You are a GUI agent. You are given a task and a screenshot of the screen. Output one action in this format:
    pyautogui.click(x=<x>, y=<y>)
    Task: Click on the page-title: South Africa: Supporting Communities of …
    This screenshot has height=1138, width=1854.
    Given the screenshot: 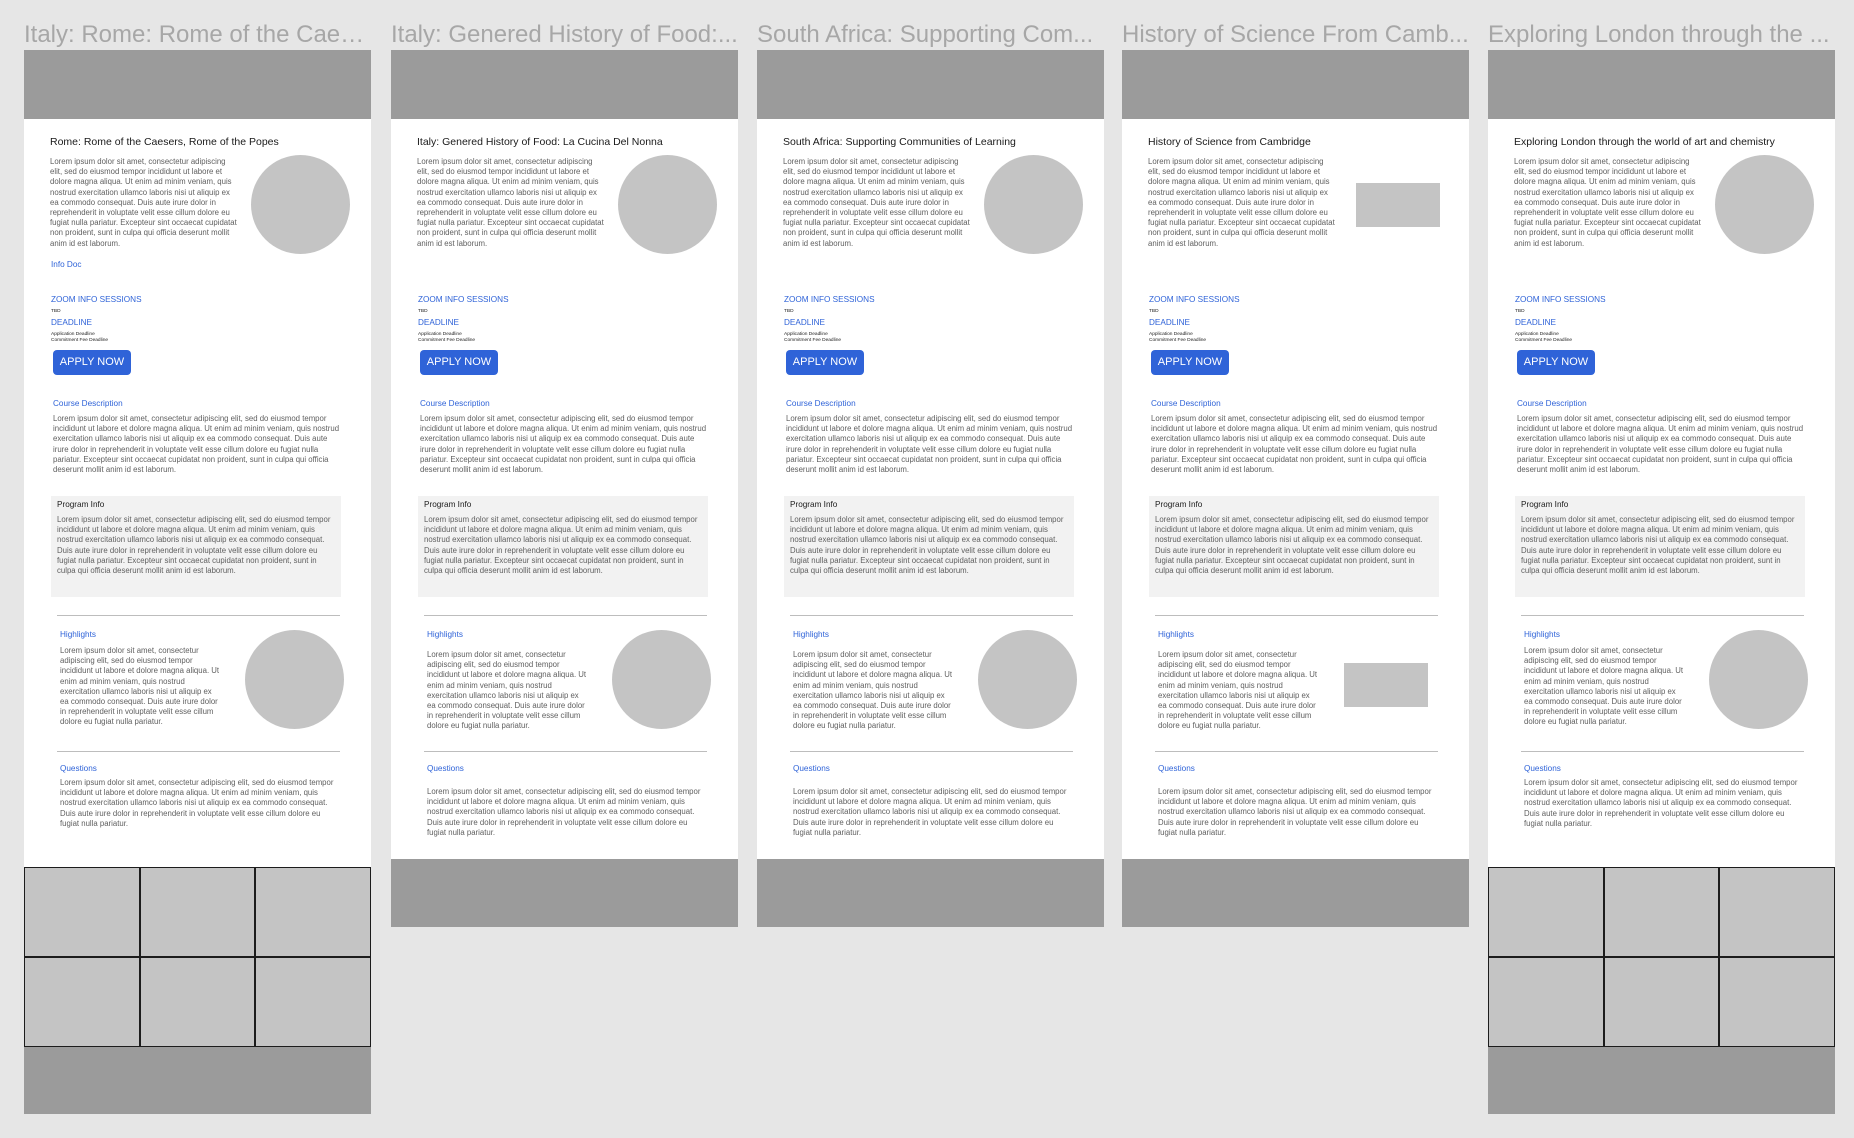 What is the action you would take?
    pyautogui.click(x=899, y=142)
    